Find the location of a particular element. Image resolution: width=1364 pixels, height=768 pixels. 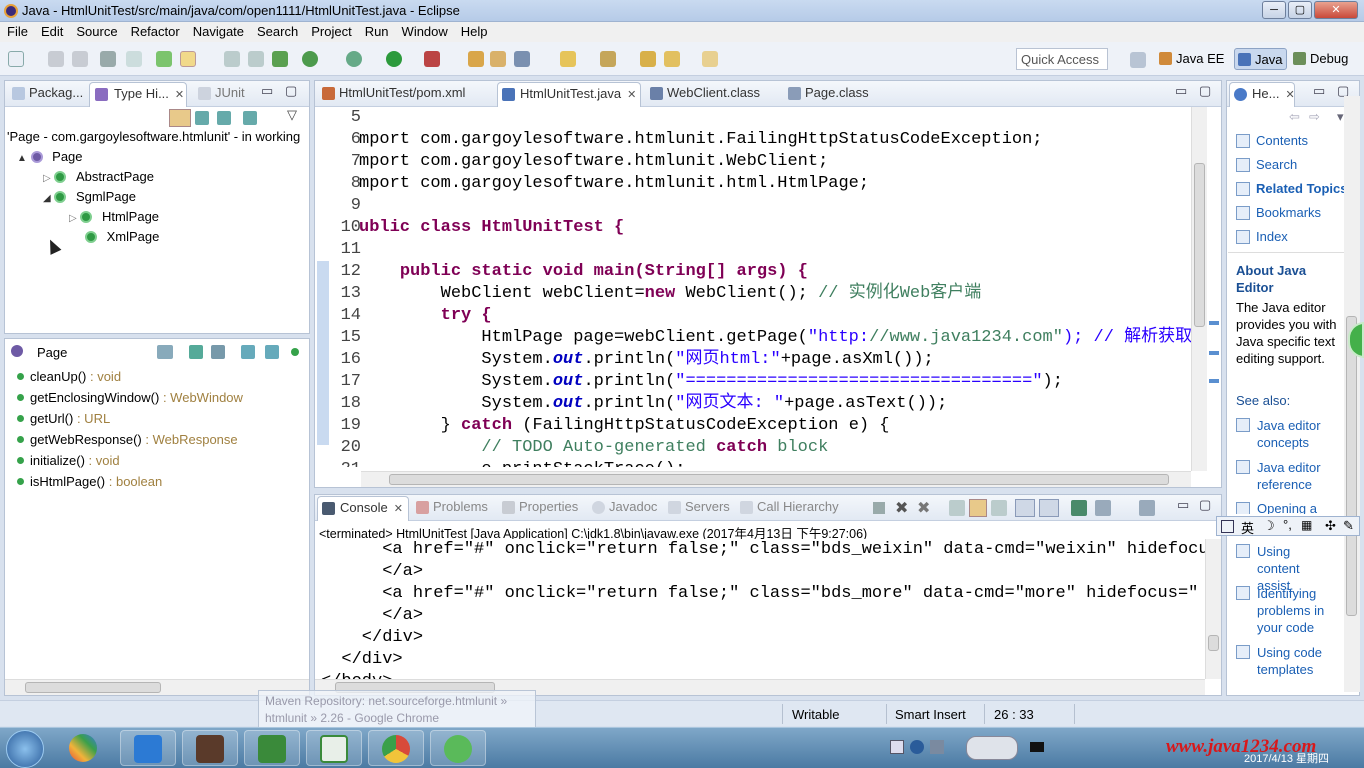

tray-icon is located at coordinates (897, 747).